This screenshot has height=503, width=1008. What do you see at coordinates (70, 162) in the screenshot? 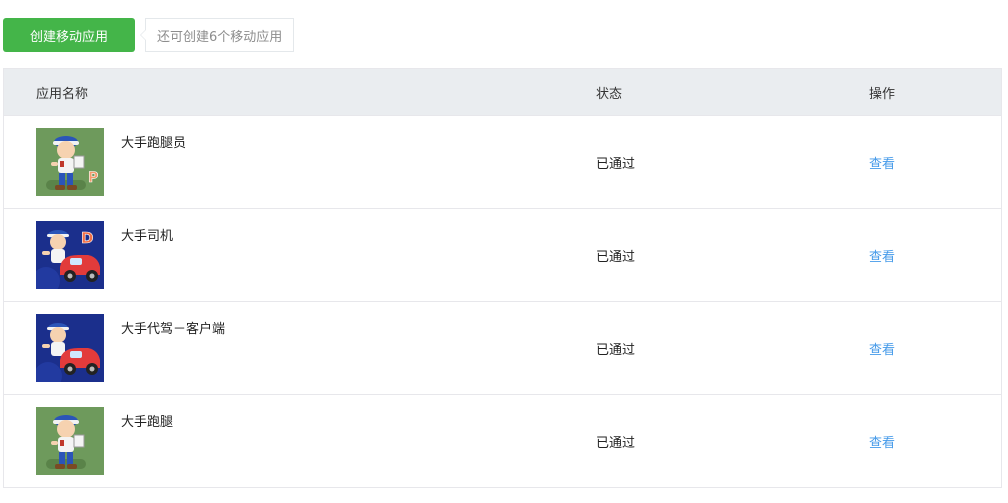
I see `courier-cartoon-icon: P` at bounding box center [70, 162].